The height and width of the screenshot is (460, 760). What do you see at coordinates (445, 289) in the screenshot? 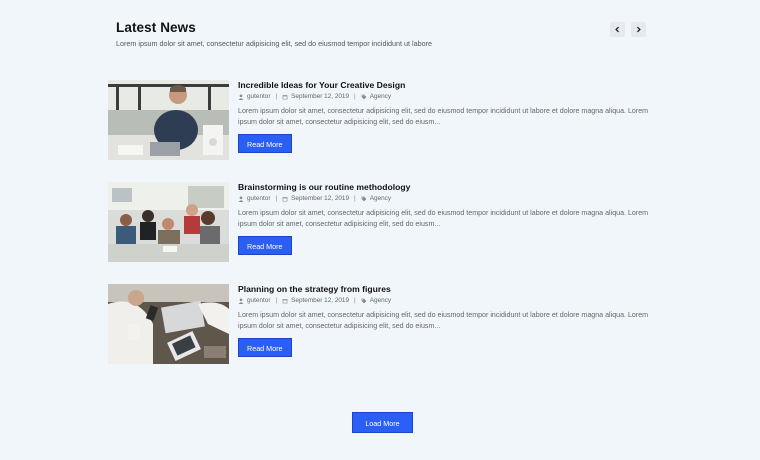
I see `post-title: Planning on the strategy from figures` at bounding box center [445, 289].